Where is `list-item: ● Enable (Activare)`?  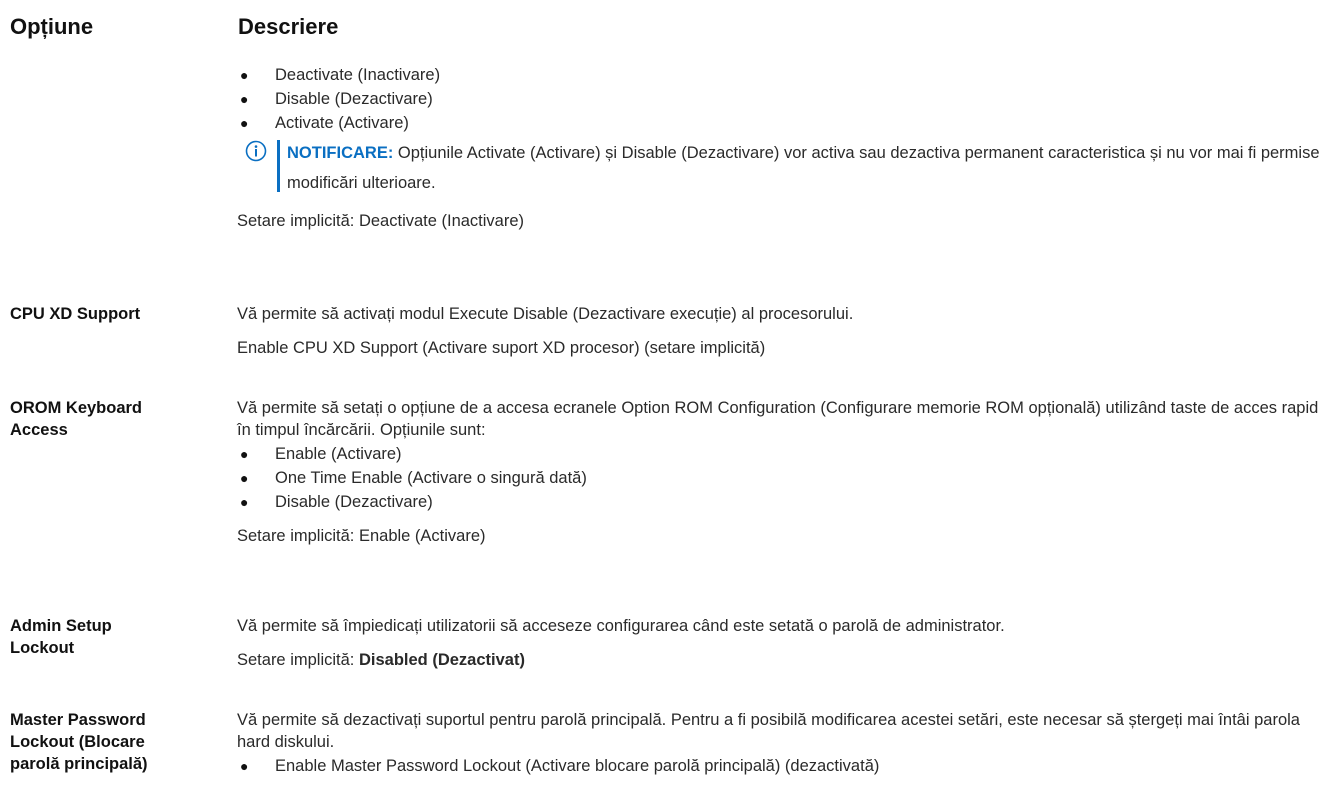 list-item: ● Enable (Activare) is located at coordinates (321, 454).